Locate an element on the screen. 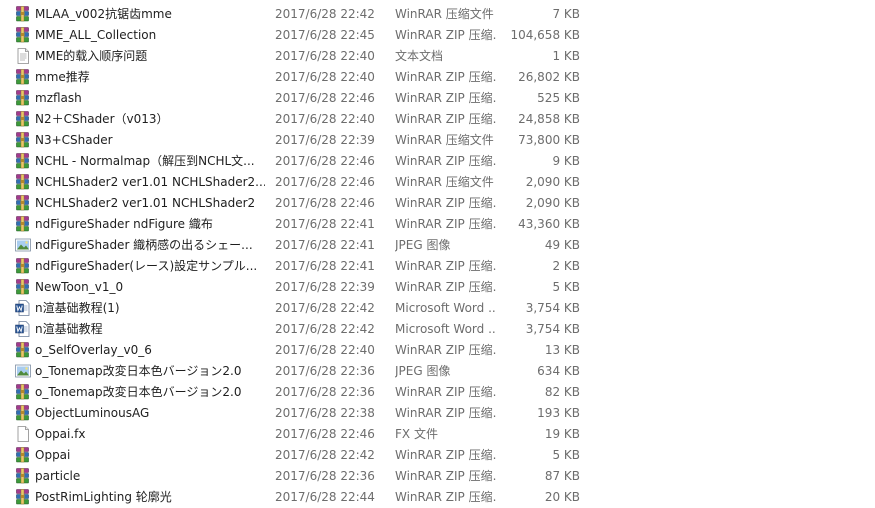  file-date-modified: 2017/6/28 22:36 is located at coordinates (325, 476).